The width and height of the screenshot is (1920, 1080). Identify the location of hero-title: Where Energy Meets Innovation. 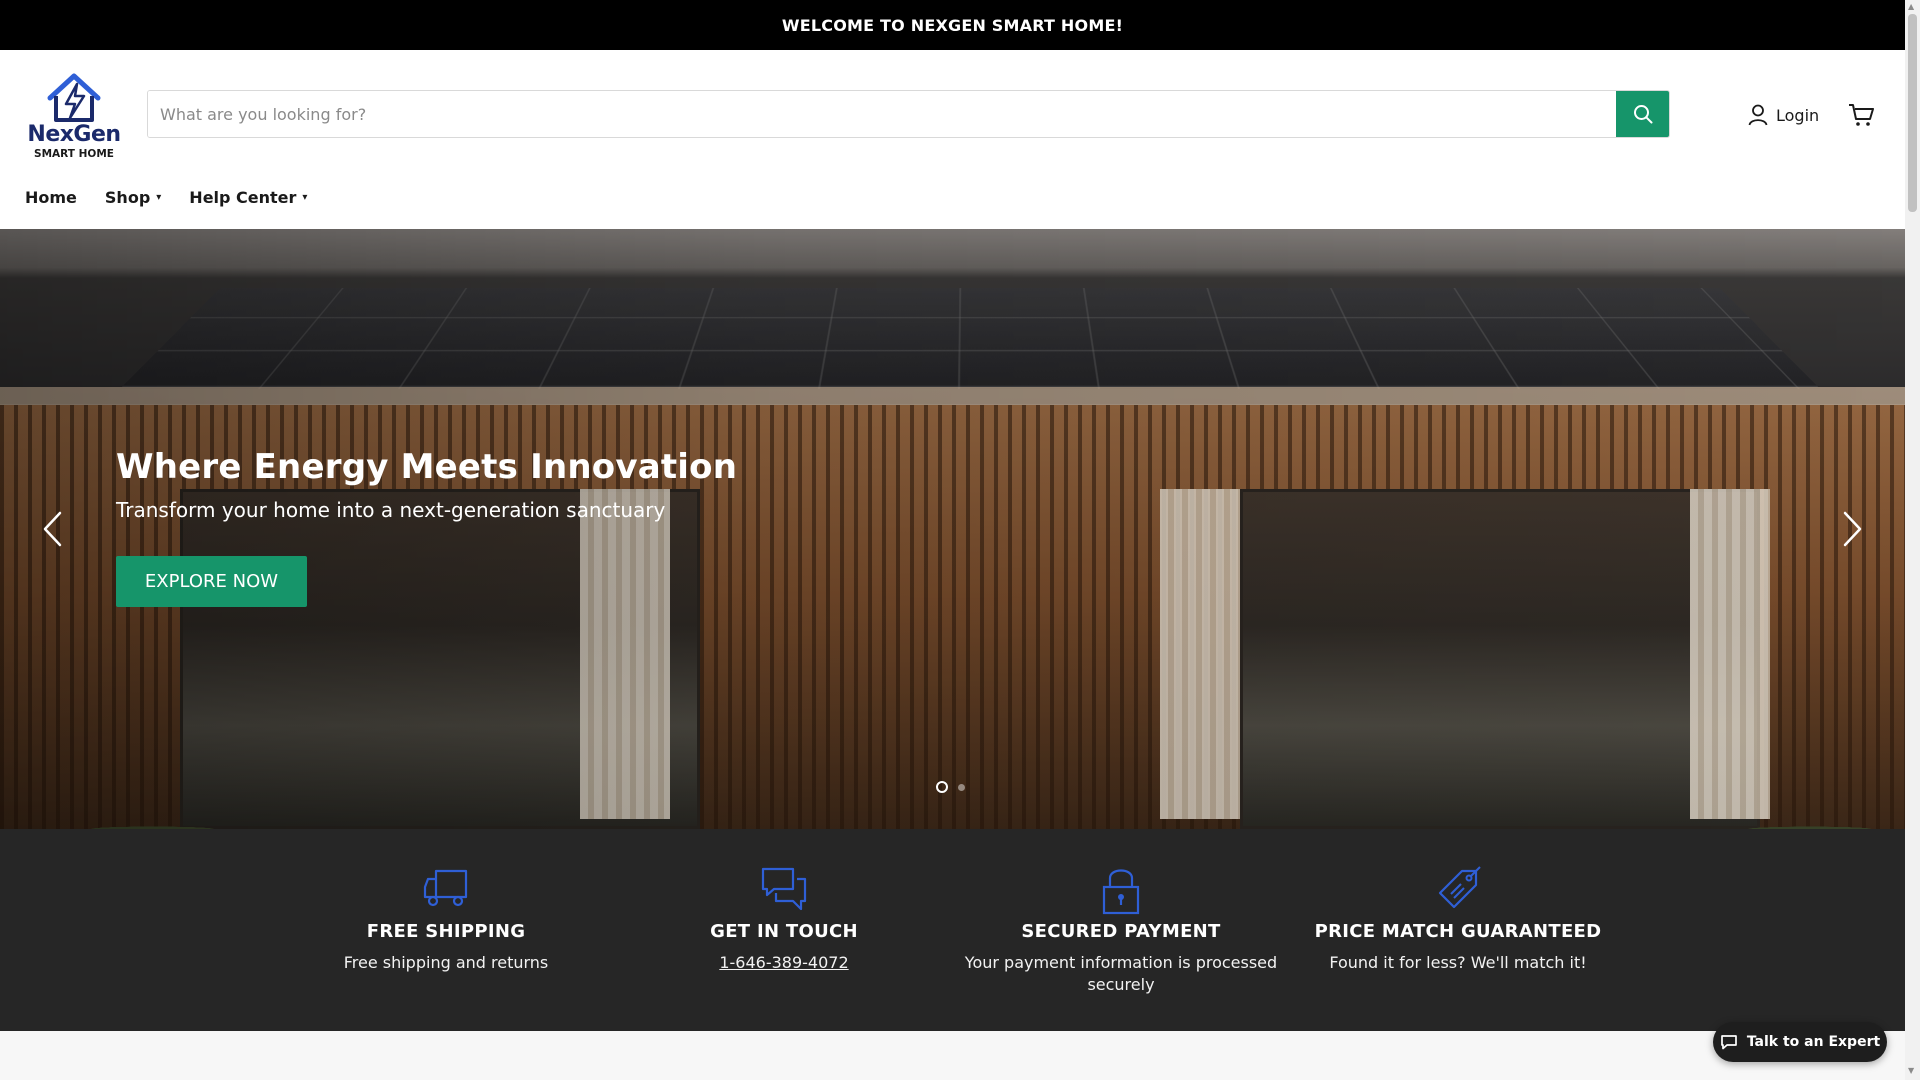
(426, 467).